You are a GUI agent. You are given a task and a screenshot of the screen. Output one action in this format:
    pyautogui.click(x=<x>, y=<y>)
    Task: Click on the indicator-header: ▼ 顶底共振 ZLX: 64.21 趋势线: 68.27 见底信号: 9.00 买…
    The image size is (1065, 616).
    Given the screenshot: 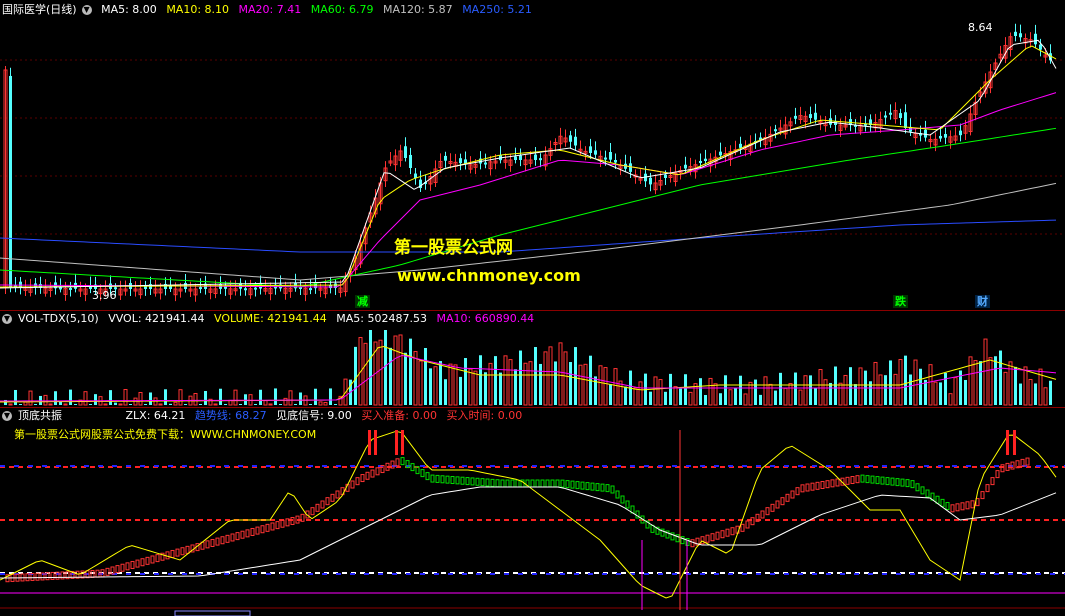 What is the action you would take?
    pyautogui.click(x=265, y=416)
    